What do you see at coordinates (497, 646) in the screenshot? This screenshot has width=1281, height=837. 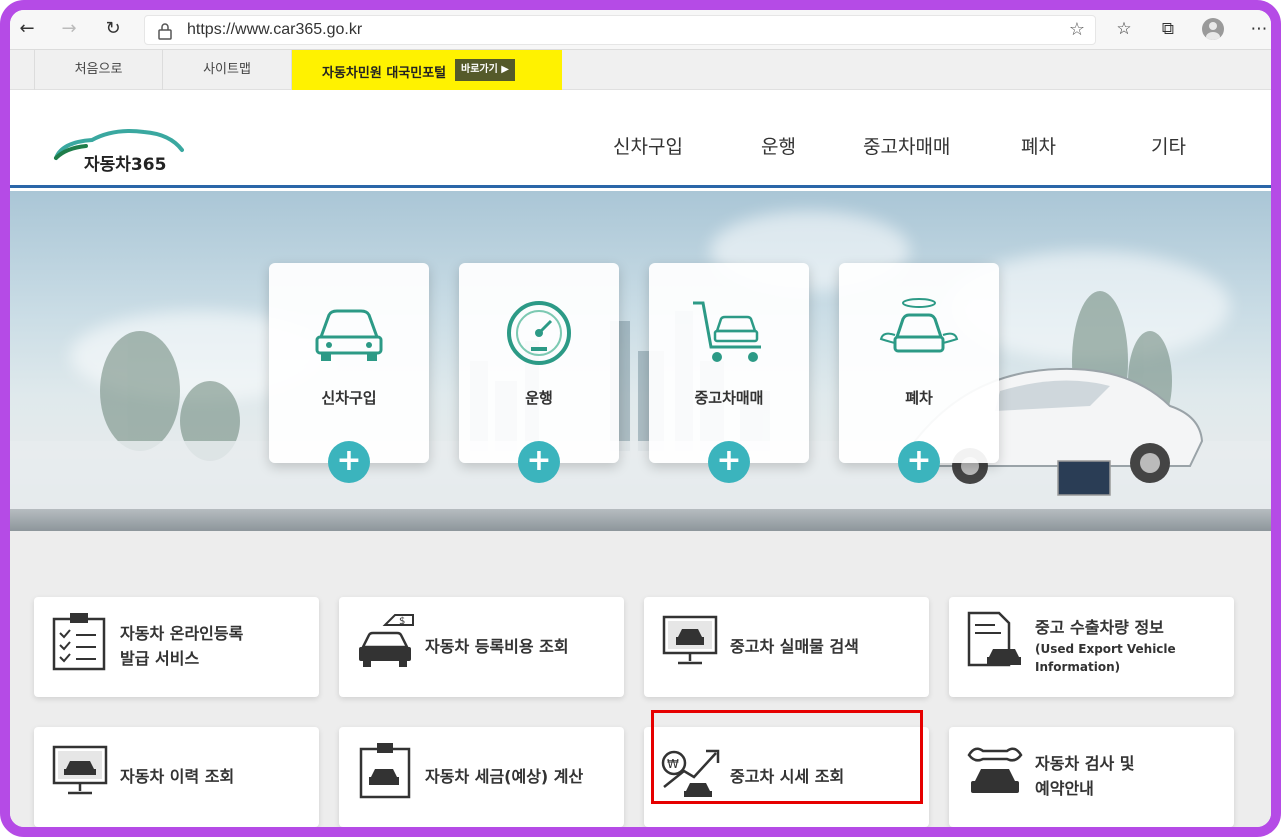 I see `service-title: 자동차 등록비용 조회` at bounding box center [497, 646].